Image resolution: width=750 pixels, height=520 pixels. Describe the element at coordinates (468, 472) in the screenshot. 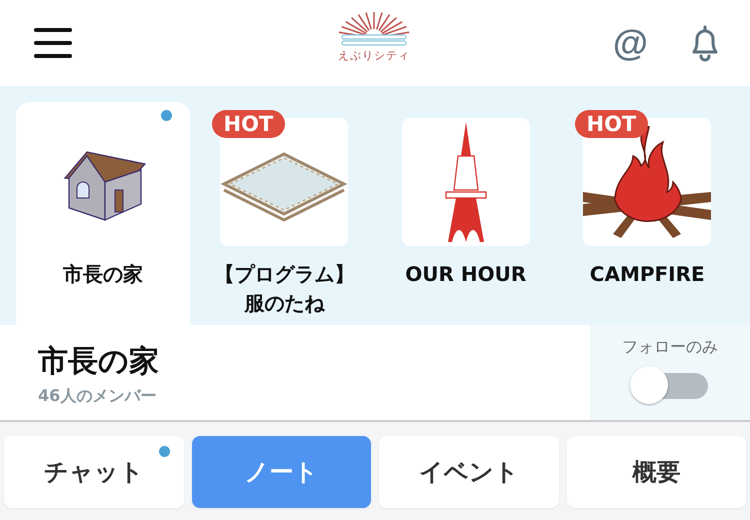

I see `tab: イベント` at that location.